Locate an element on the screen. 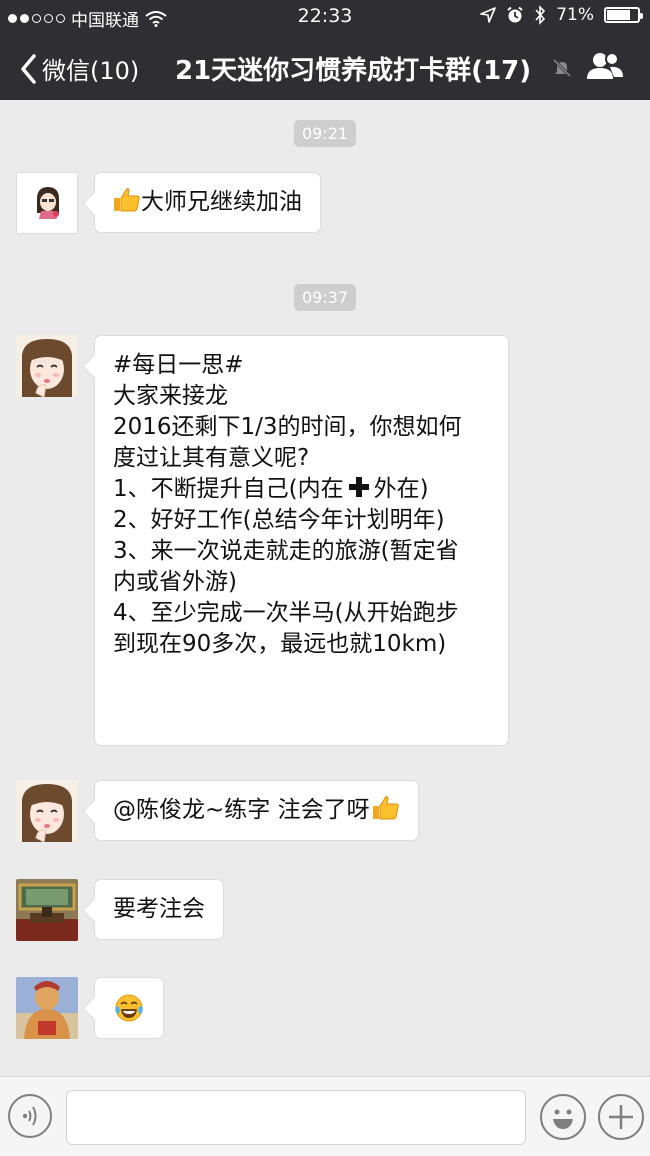  voice-input-button is located at coordinates (30, 1116).